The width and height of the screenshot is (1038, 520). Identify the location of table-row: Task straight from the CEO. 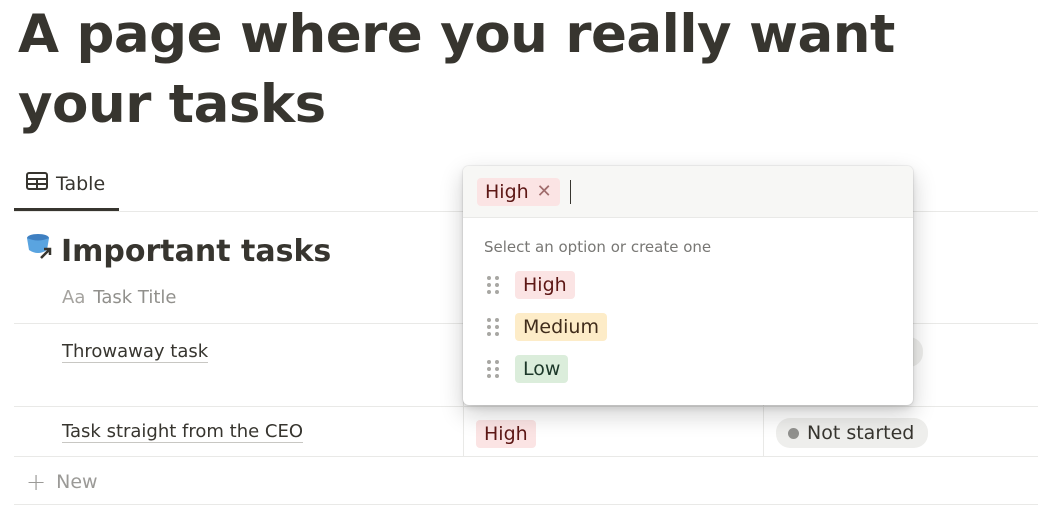
(183, 432).